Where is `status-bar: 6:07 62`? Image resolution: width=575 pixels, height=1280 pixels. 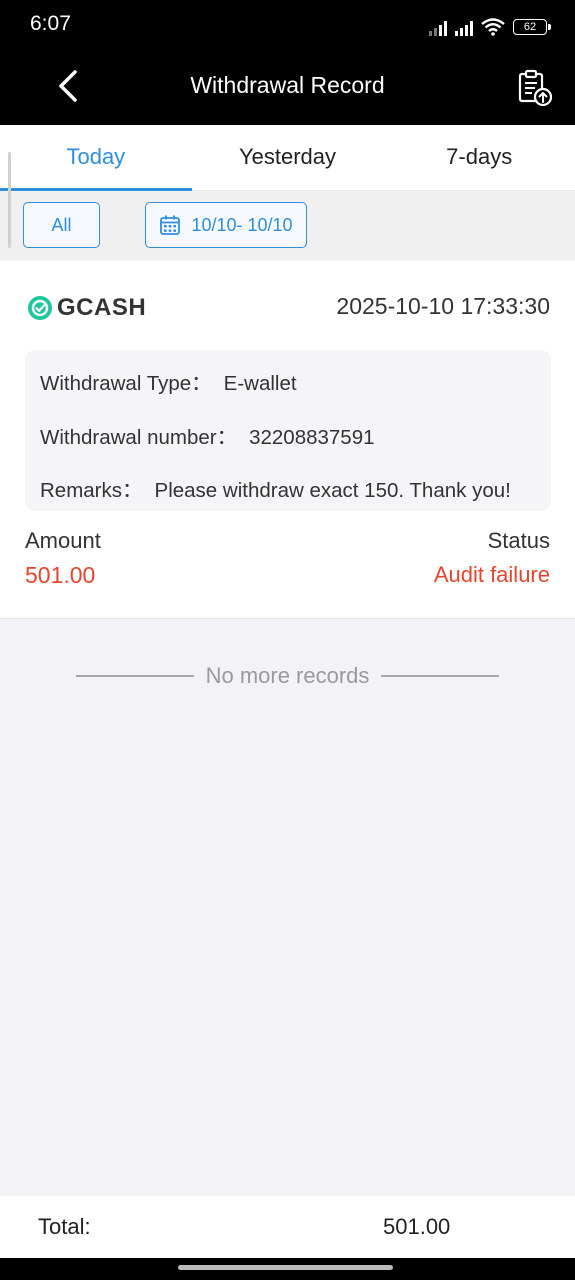
status-bar: 6:07 62 is located at coordinates (287, 25).